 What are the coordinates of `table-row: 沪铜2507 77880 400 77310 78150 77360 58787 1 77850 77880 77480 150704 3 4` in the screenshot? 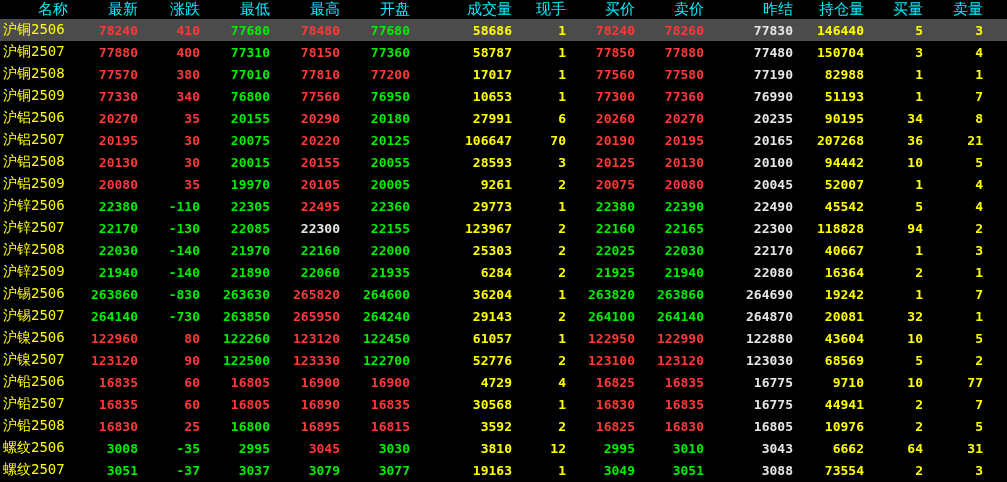 It's located at (503, 52).